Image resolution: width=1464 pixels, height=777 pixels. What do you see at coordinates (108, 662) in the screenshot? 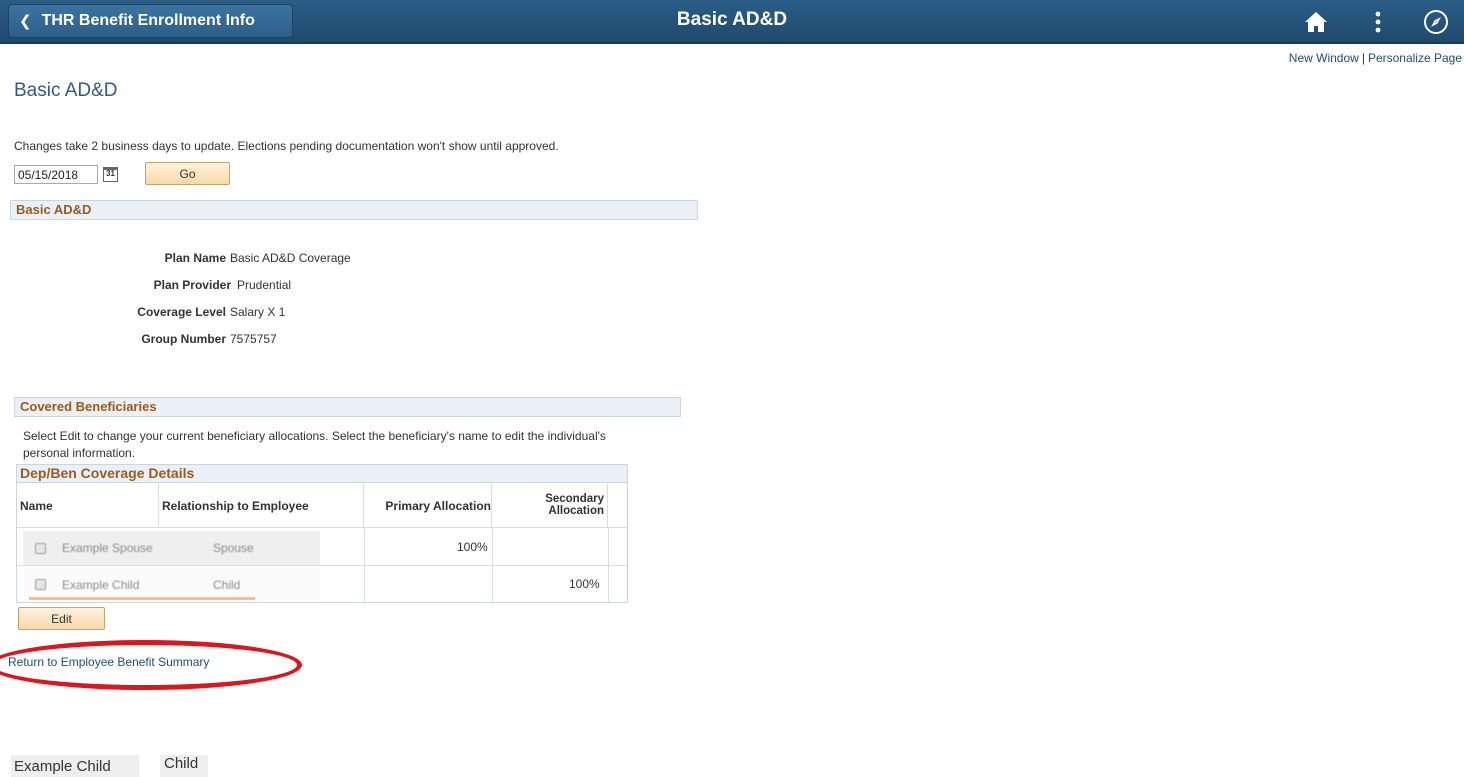
I see `return-to-summary-link: Return to Employee Benefit Summary` at bounding box center [108, 662].